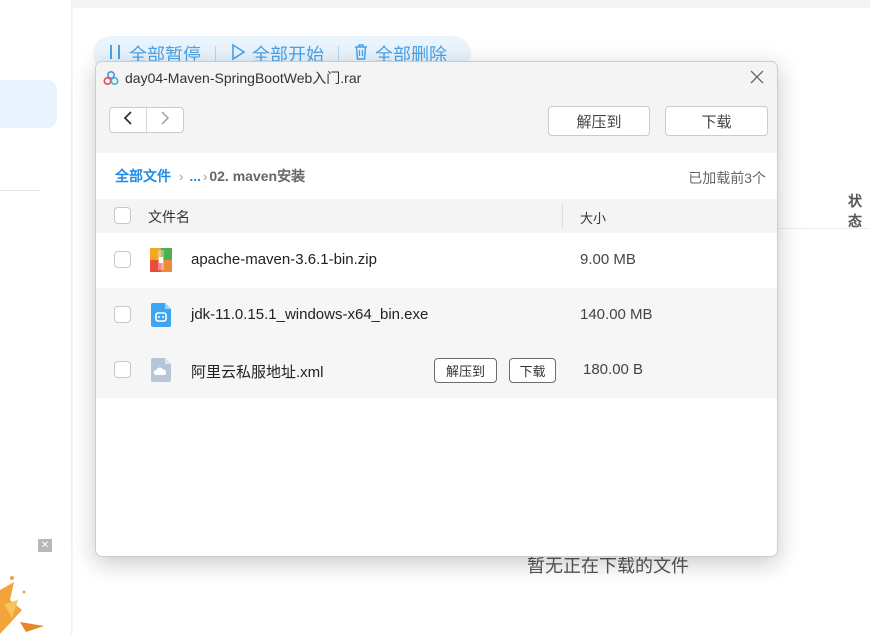  I want to click on table-row: 阿里云私服地址.xml 解压到 下载 180.00 B, so click(436, 370).